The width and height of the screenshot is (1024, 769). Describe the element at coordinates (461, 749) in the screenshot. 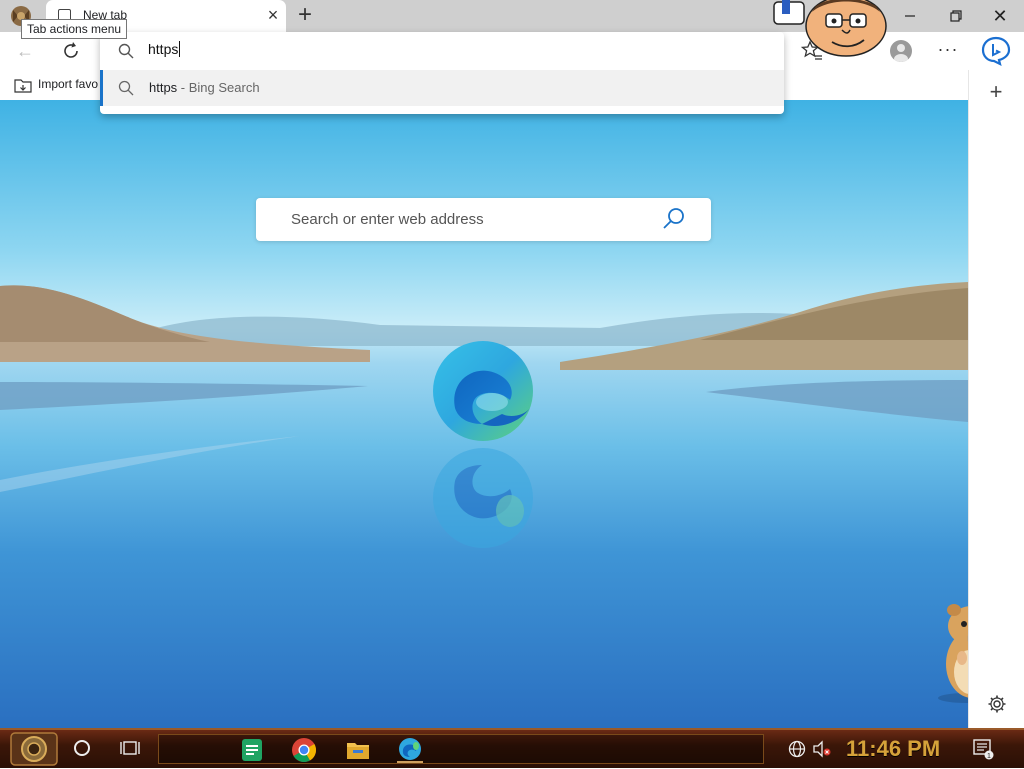

I see `taskbar-apps` at that location.